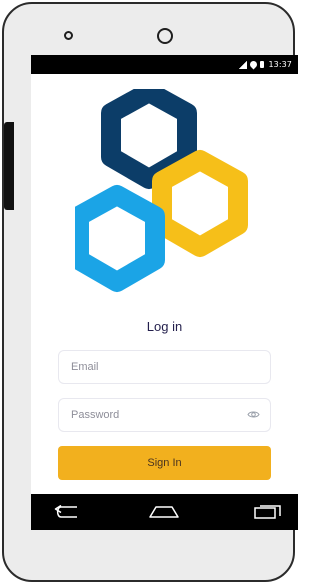 This screenshot has width=320, height=588. Describe the element at coordinates (120, 238) in the screenshot. I see `logo-blue-hexagon` at that location.